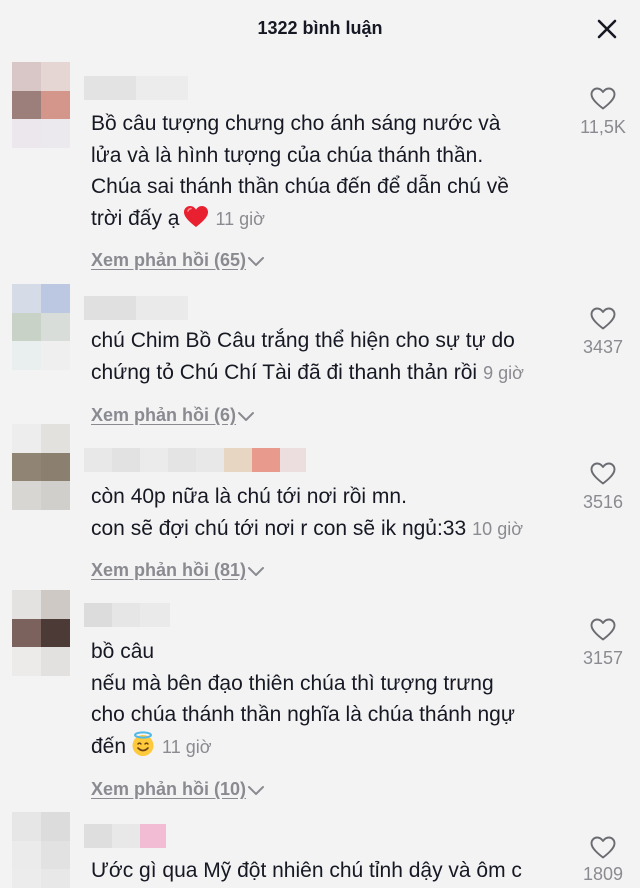  Describe the element at coordinates (169, 789) in the screenshot. I see `view-replies-label: Xem phản hồi (10)` at that location.